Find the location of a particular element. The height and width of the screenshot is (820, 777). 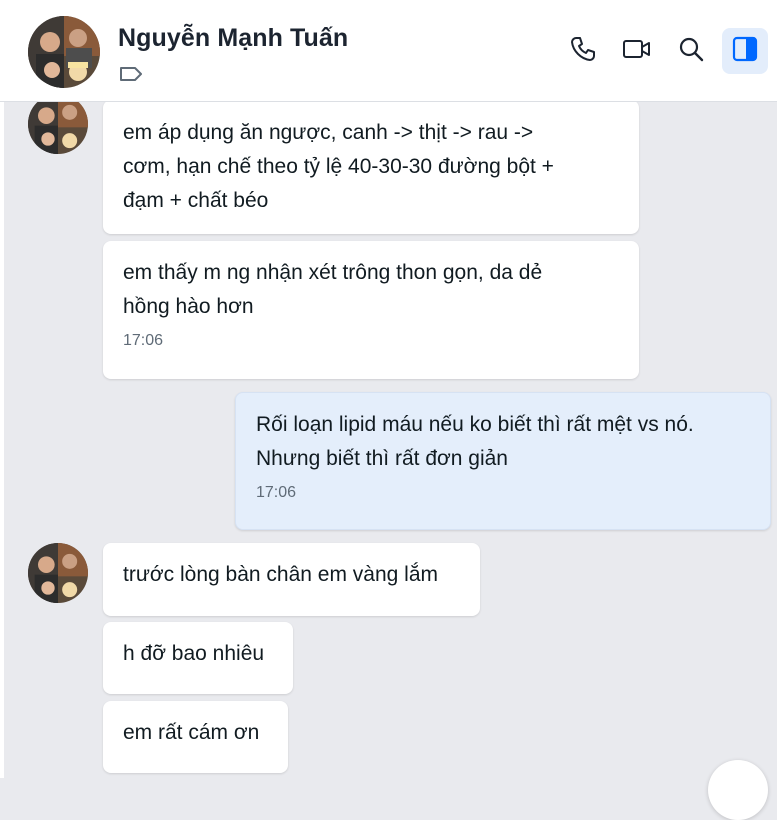

chat-header: Nguyễn Mạnh Tuấn is located at coordinates (388, 51).